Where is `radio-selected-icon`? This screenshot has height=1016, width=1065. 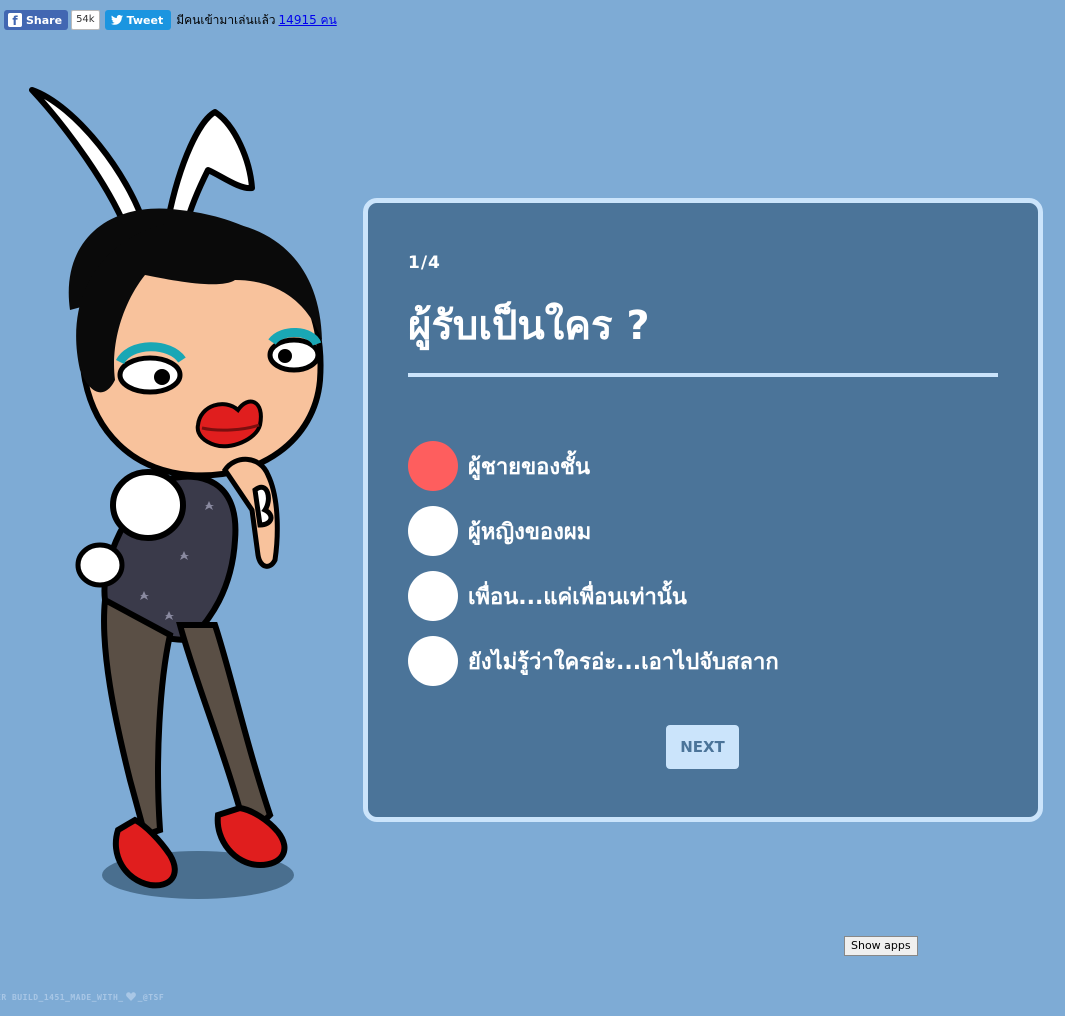 radio-selected-icon is located at coordinates (433, 466).